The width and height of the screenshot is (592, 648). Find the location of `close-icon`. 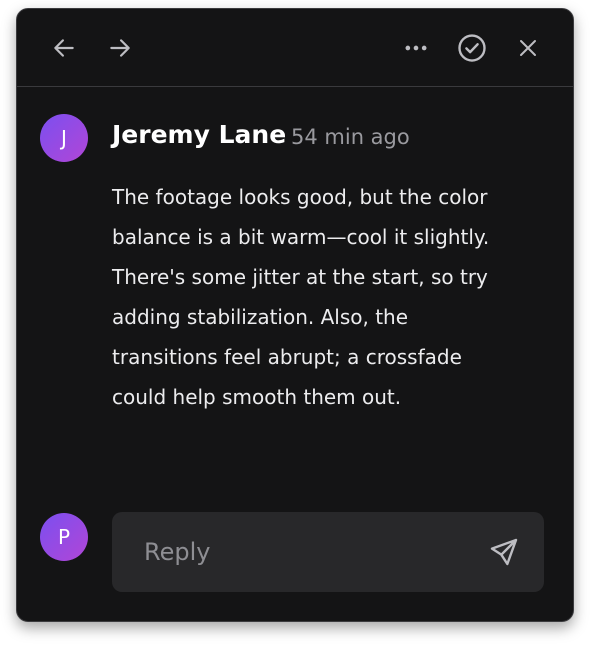

close-icon is located at coordinates (528, 48).